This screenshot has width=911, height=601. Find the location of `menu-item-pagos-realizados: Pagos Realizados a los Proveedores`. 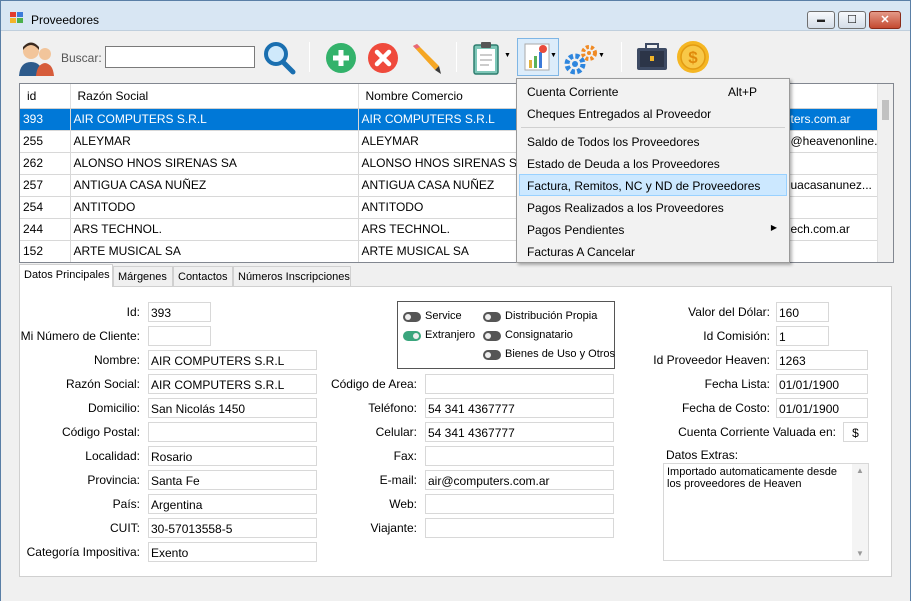

menu-item-pagos-realizados: Pagos Realizados a los Proveedores is located at coordinates (653, 207).